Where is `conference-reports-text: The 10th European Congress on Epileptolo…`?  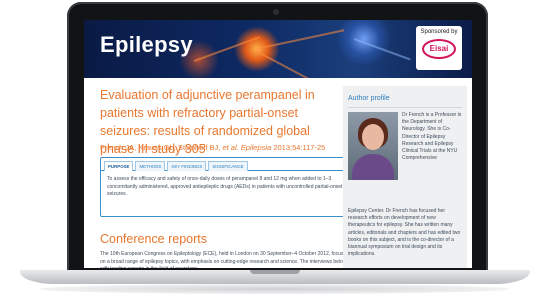 conference-reports-text: The 10th European Congress on Epileptolo… is located at coordinates (225, 259).